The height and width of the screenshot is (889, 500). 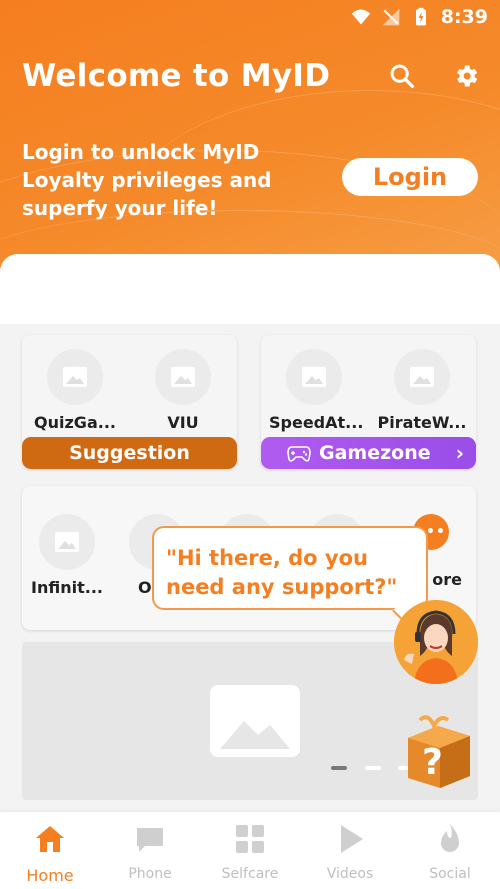 What do you see at coordinates (150, 840) in the screenshot?
I see `chat-bubble-icon` at bounding box center [150, 840].